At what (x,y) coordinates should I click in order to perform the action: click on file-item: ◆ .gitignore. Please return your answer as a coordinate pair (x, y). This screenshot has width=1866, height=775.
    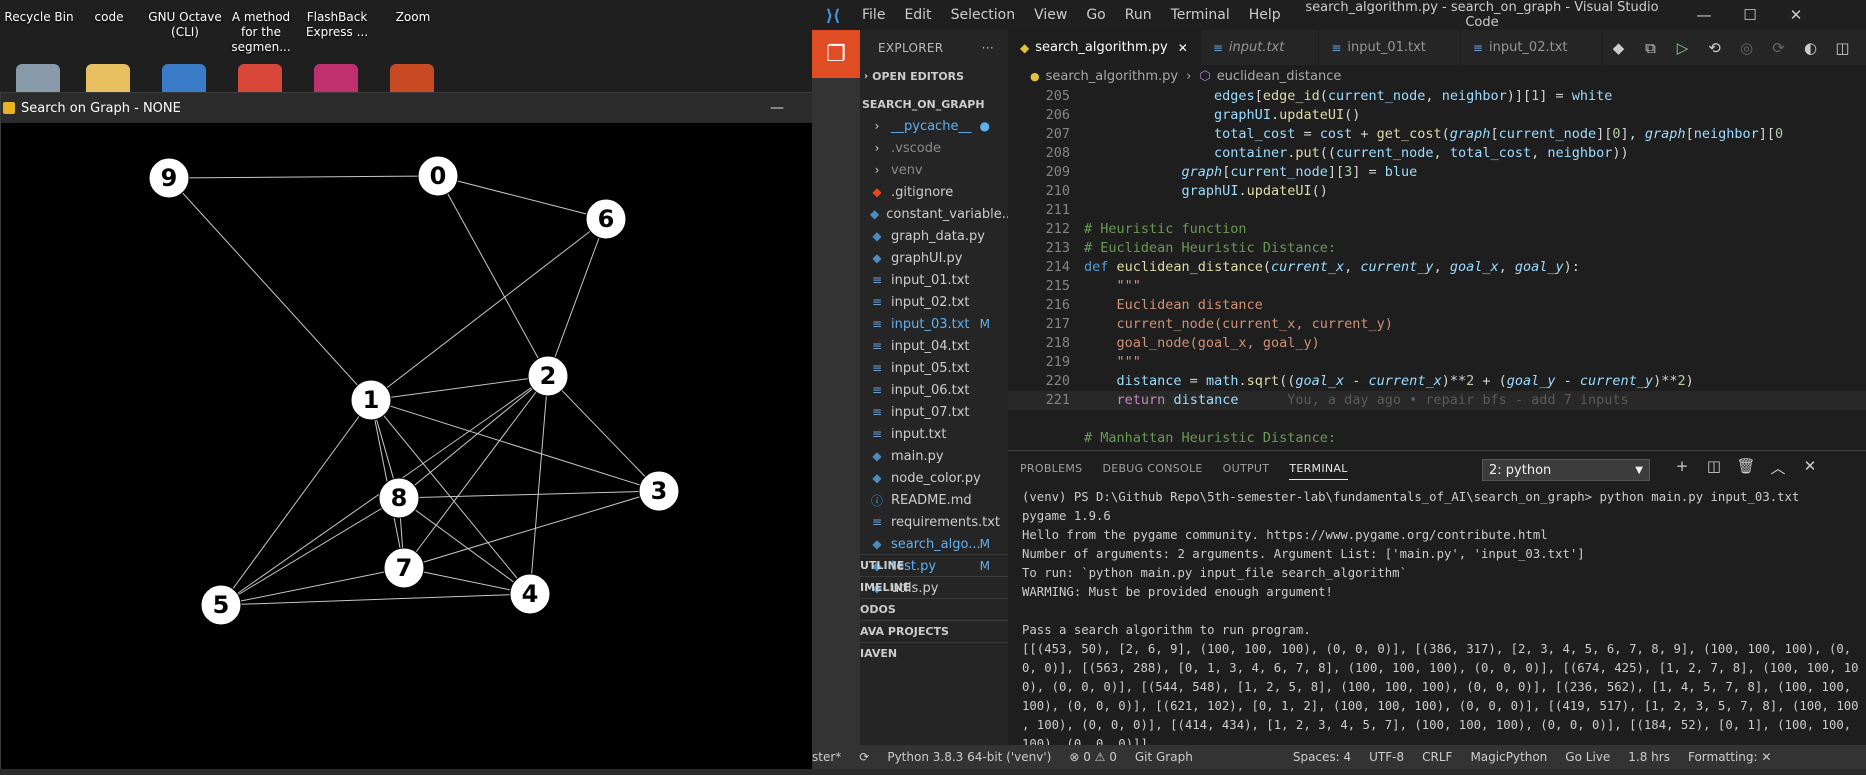
    Looking at the image, I should click on (934, 192).